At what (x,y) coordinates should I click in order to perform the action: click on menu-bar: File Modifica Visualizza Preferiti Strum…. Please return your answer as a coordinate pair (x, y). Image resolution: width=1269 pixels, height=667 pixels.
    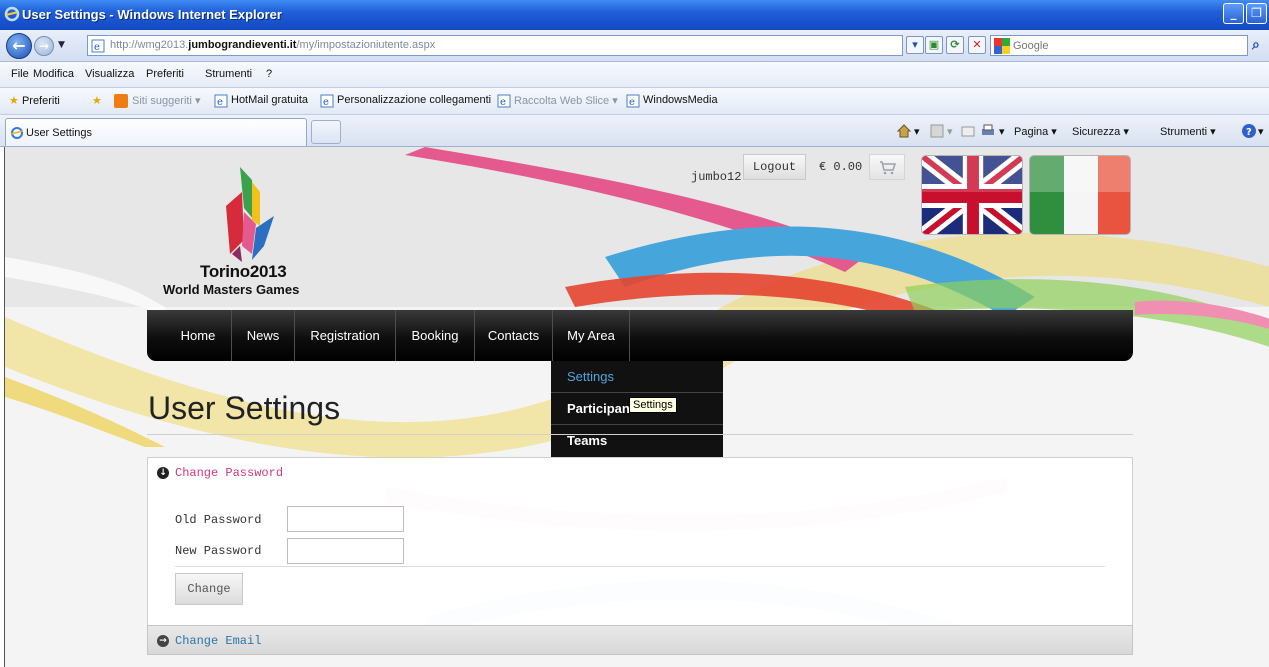
    Looking at the image, I should click on (634, 75).